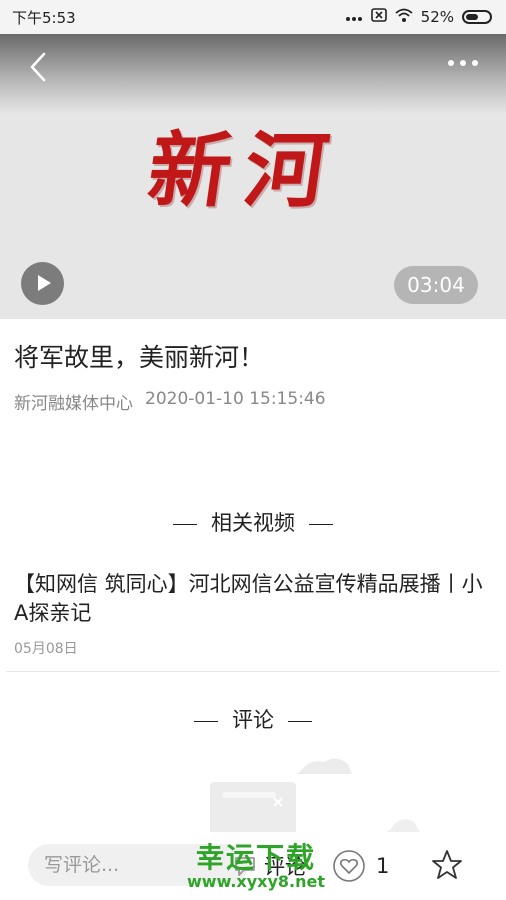 The height and width of the screenshot is (900, 506). I want to click on bottom-bar: 评论 1, so click(253, 866).